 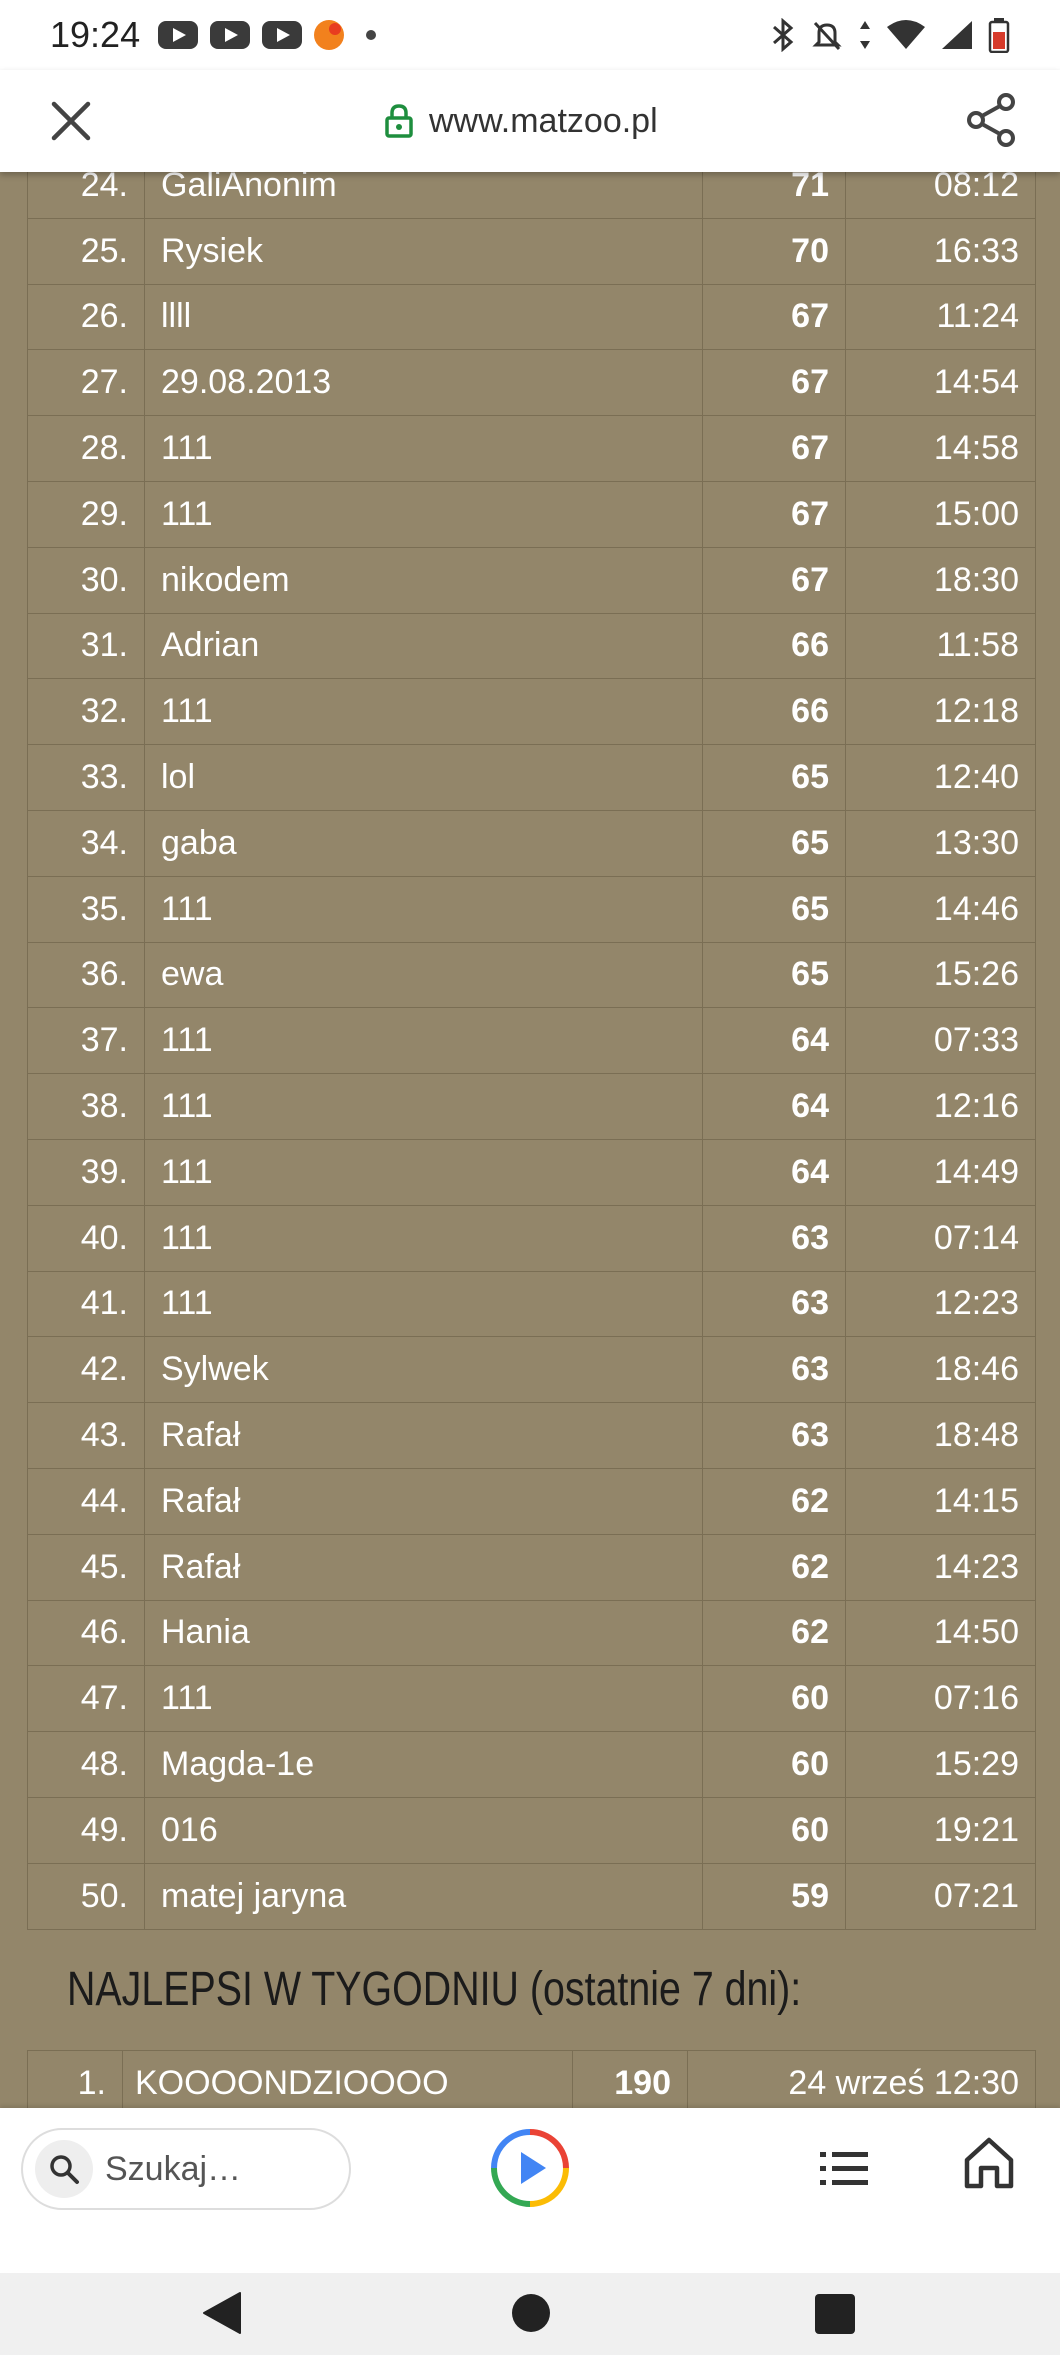 What do you see at coordinates (423, 251) in the screenshot?
I see `name-cell: Rysiek` at bounding box center [423, 251].